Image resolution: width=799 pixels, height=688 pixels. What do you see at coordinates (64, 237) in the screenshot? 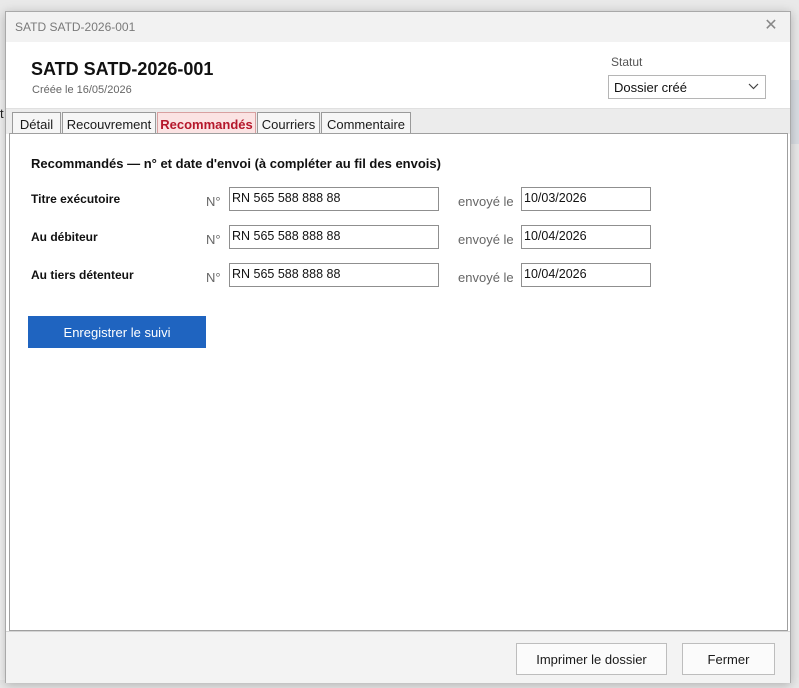
I see `row-label-debiteur: Au débiteur` at bounding box center [64, 237].